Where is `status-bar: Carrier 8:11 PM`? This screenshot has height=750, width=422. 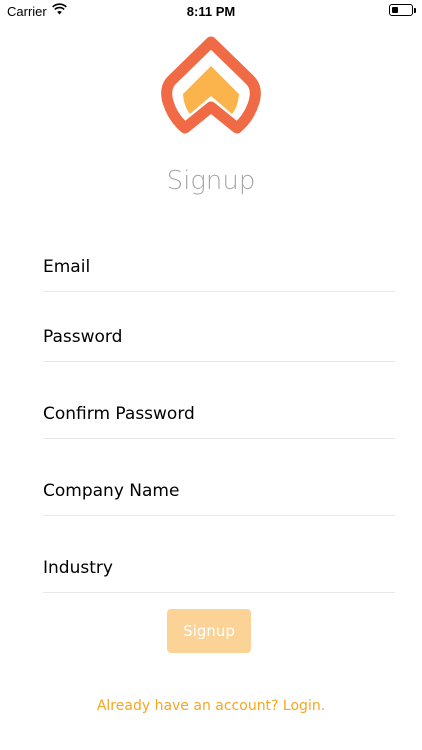 status-bar: Carrier 8:11 PM is located at coordinates (211, 11).